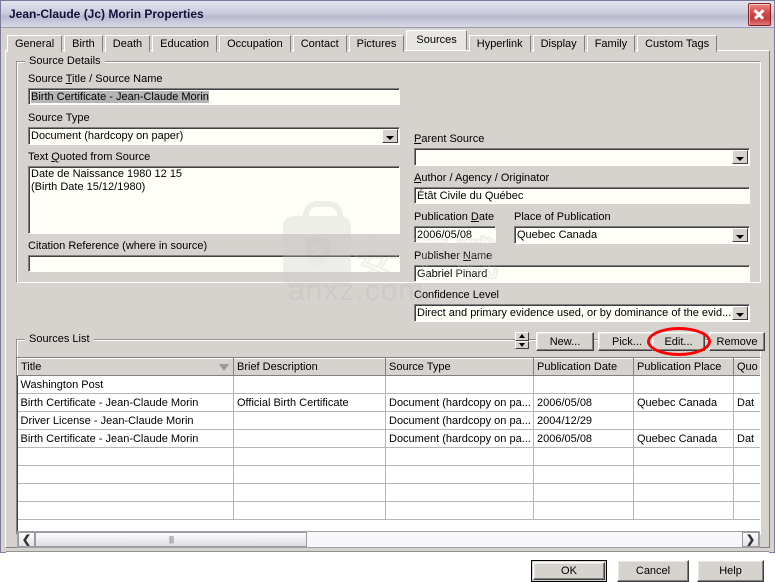  I want to click on author-input: Étât Civile du Québec, so click(582, 195).